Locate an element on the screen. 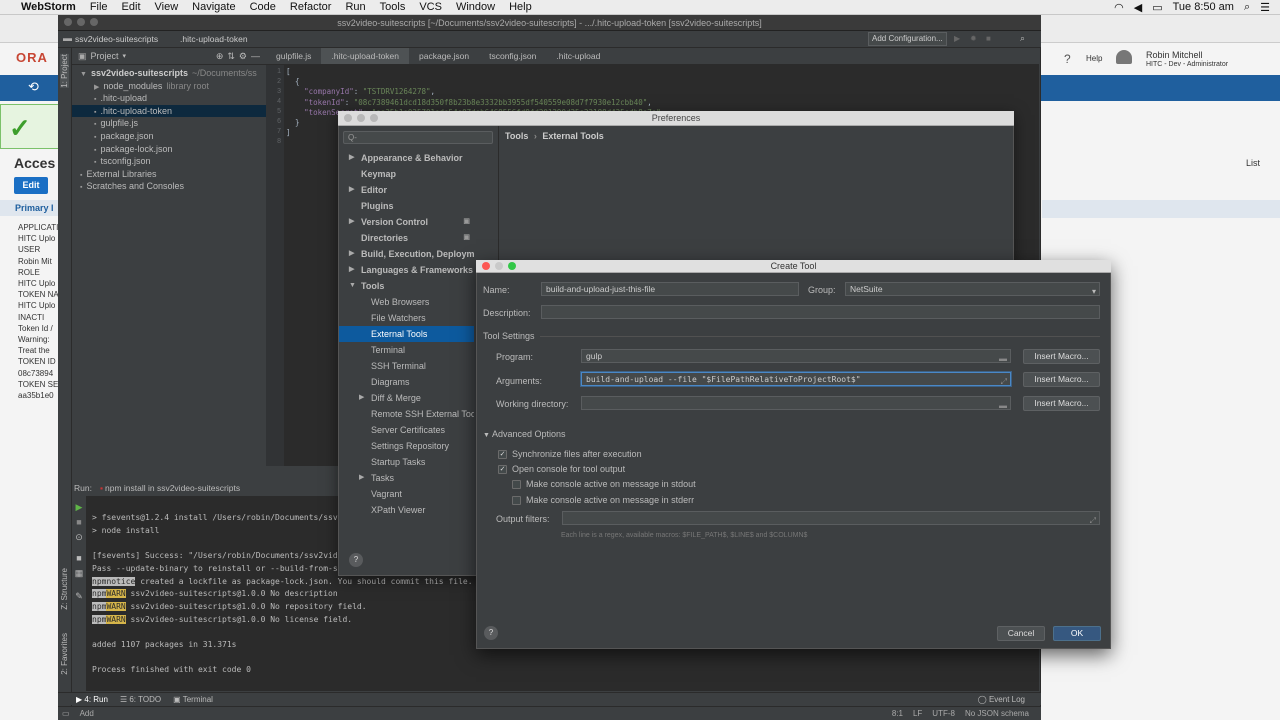 The width and height of the screenshot is (1280, 720). group-select: NetSuite ▾ is located at coordinates (972, 289).